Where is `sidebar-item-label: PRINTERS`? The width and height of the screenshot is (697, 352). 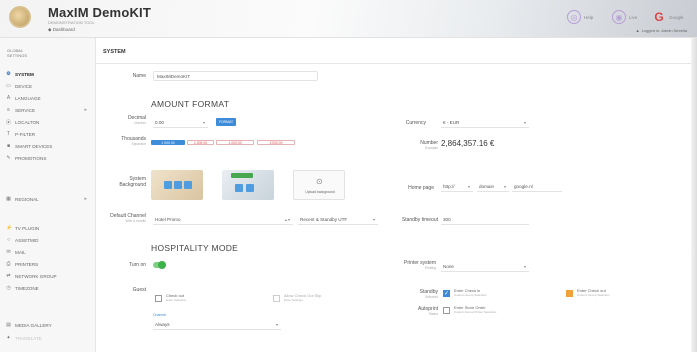
sidebar-item-label: PRINTERS is located at coordinates (27, 264).